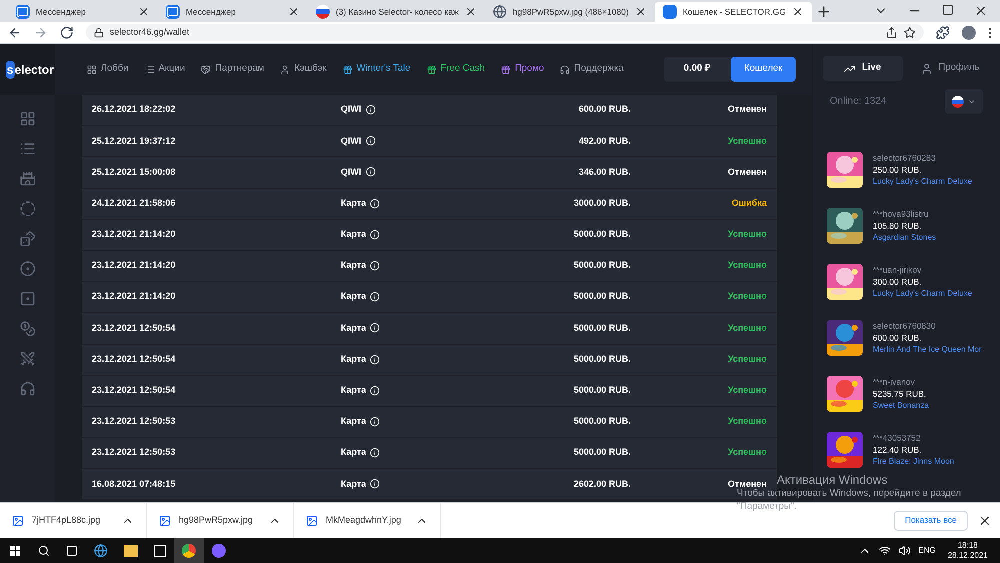 The height and width of the screenshot is (563, 1000). I want to click on nav-link: Промо, so click(522, 69).